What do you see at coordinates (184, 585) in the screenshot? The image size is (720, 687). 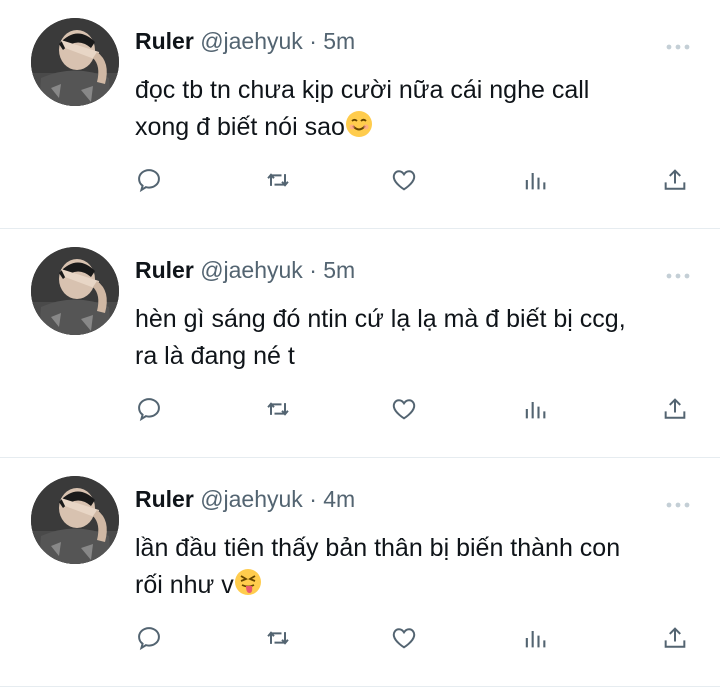 I see `tweet-line: rối như v` at bounding box center [184, 585].